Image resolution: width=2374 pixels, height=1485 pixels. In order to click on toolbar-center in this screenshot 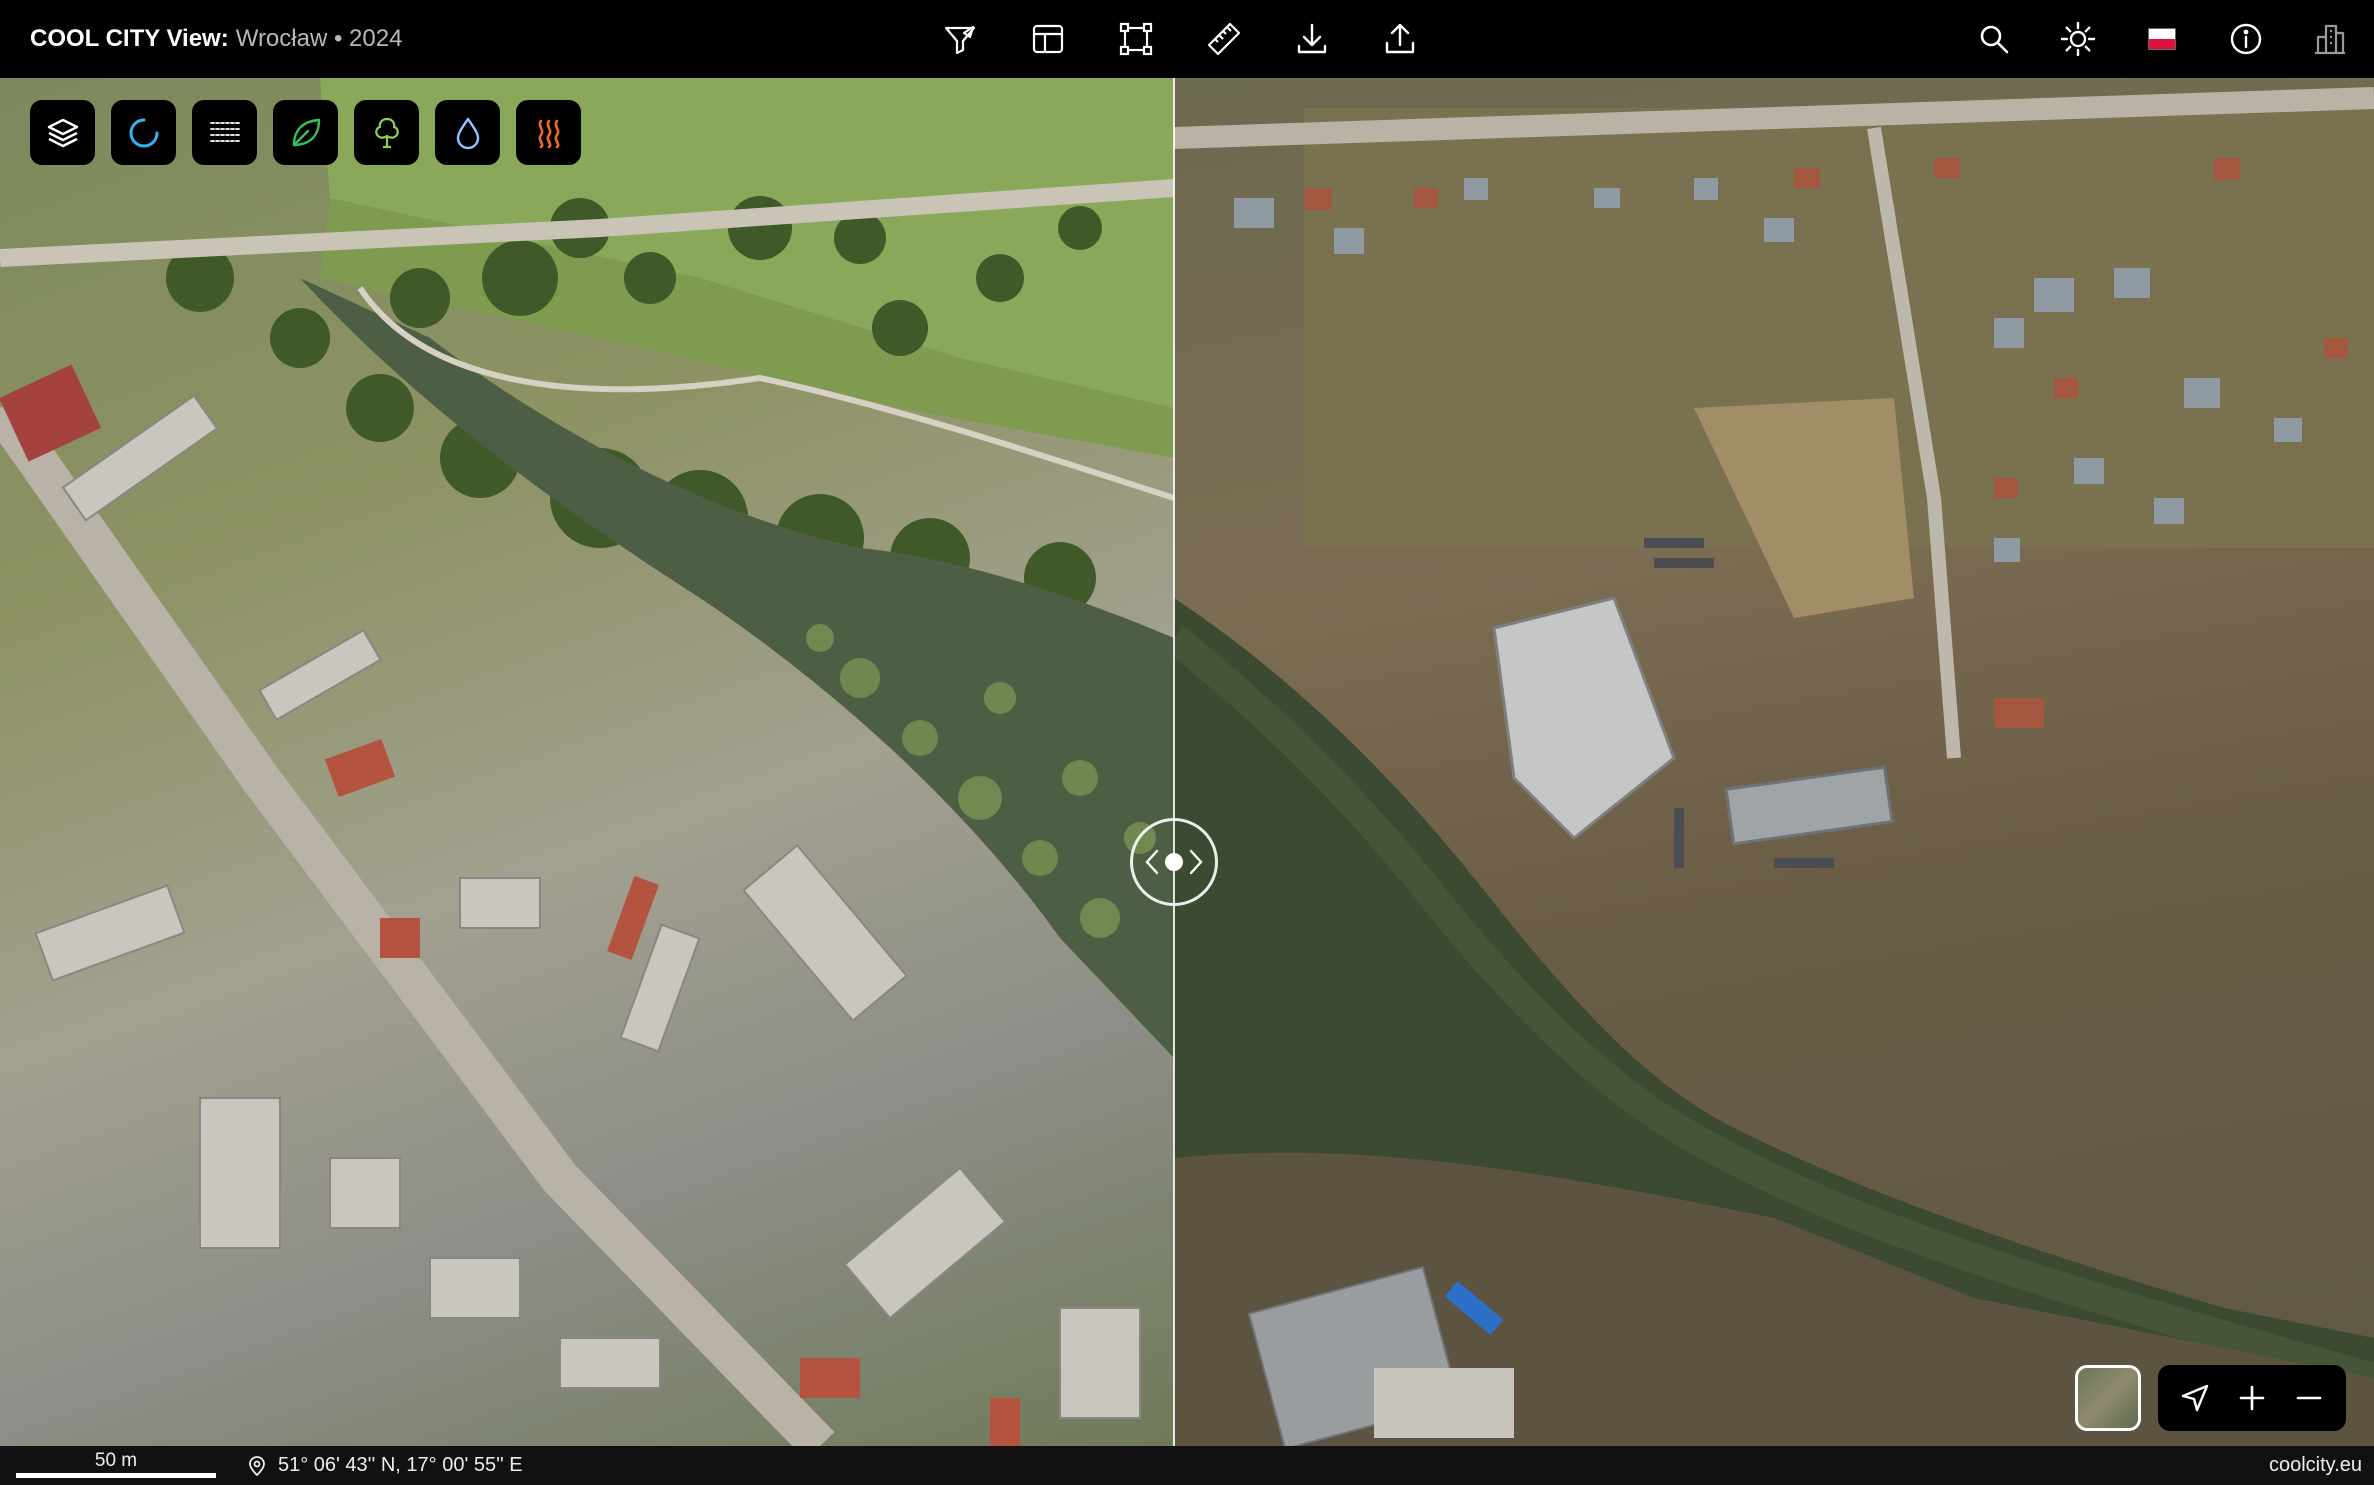, I will do `click(1180, 39)`.